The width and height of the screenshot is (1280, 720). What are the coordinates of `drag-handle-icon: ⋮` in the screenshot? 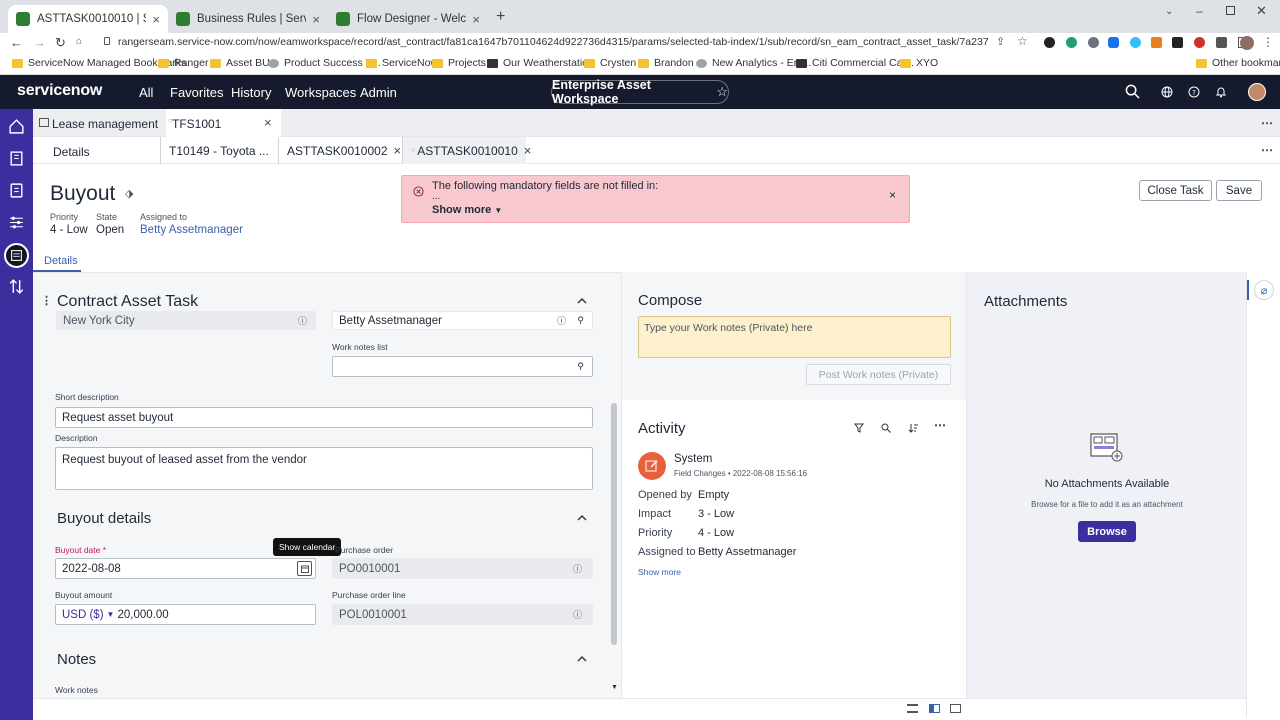 It's located at (46, 300).